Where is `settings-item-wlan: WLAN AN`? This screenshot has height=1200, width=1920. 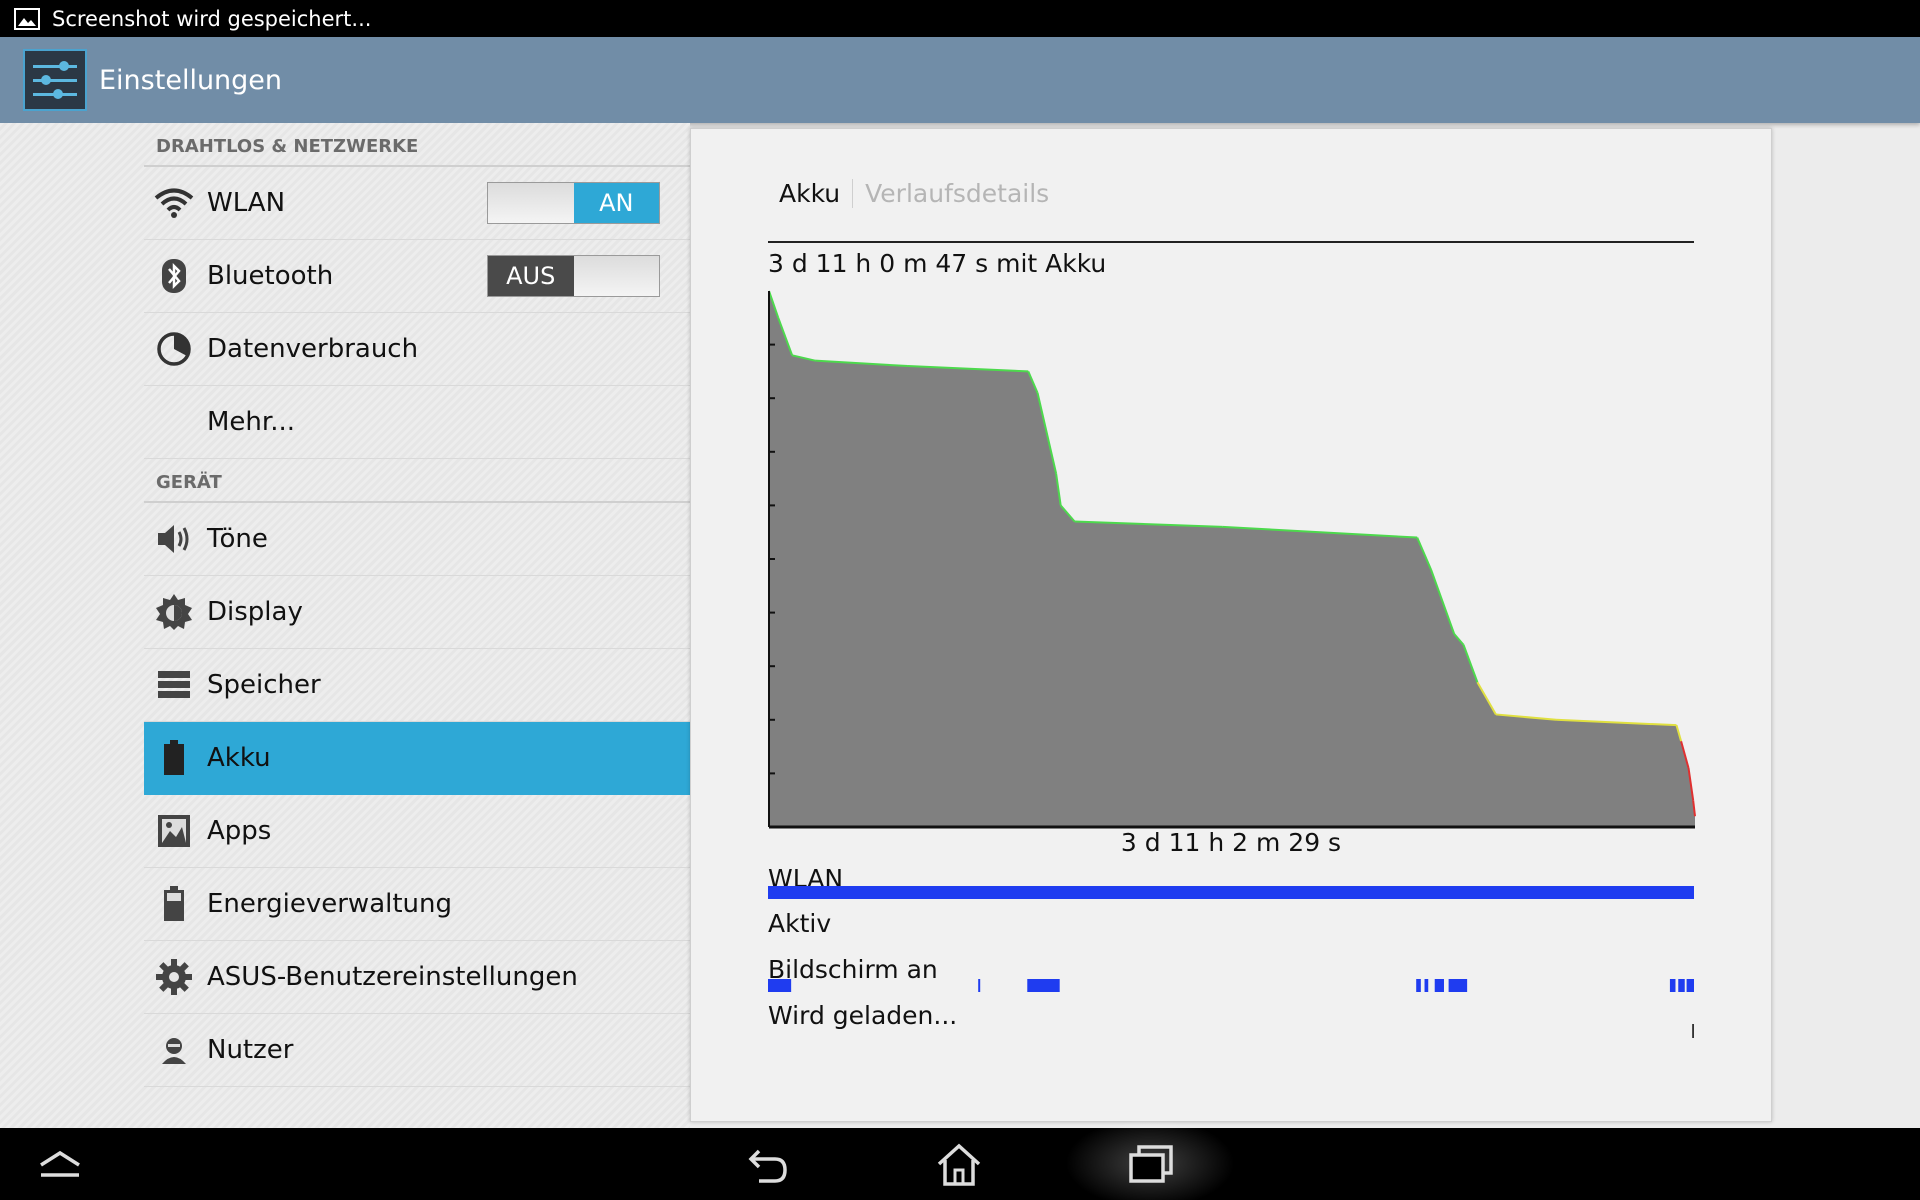 settings-item-wlan: WLAN AN is located at coordinates (417, 203).